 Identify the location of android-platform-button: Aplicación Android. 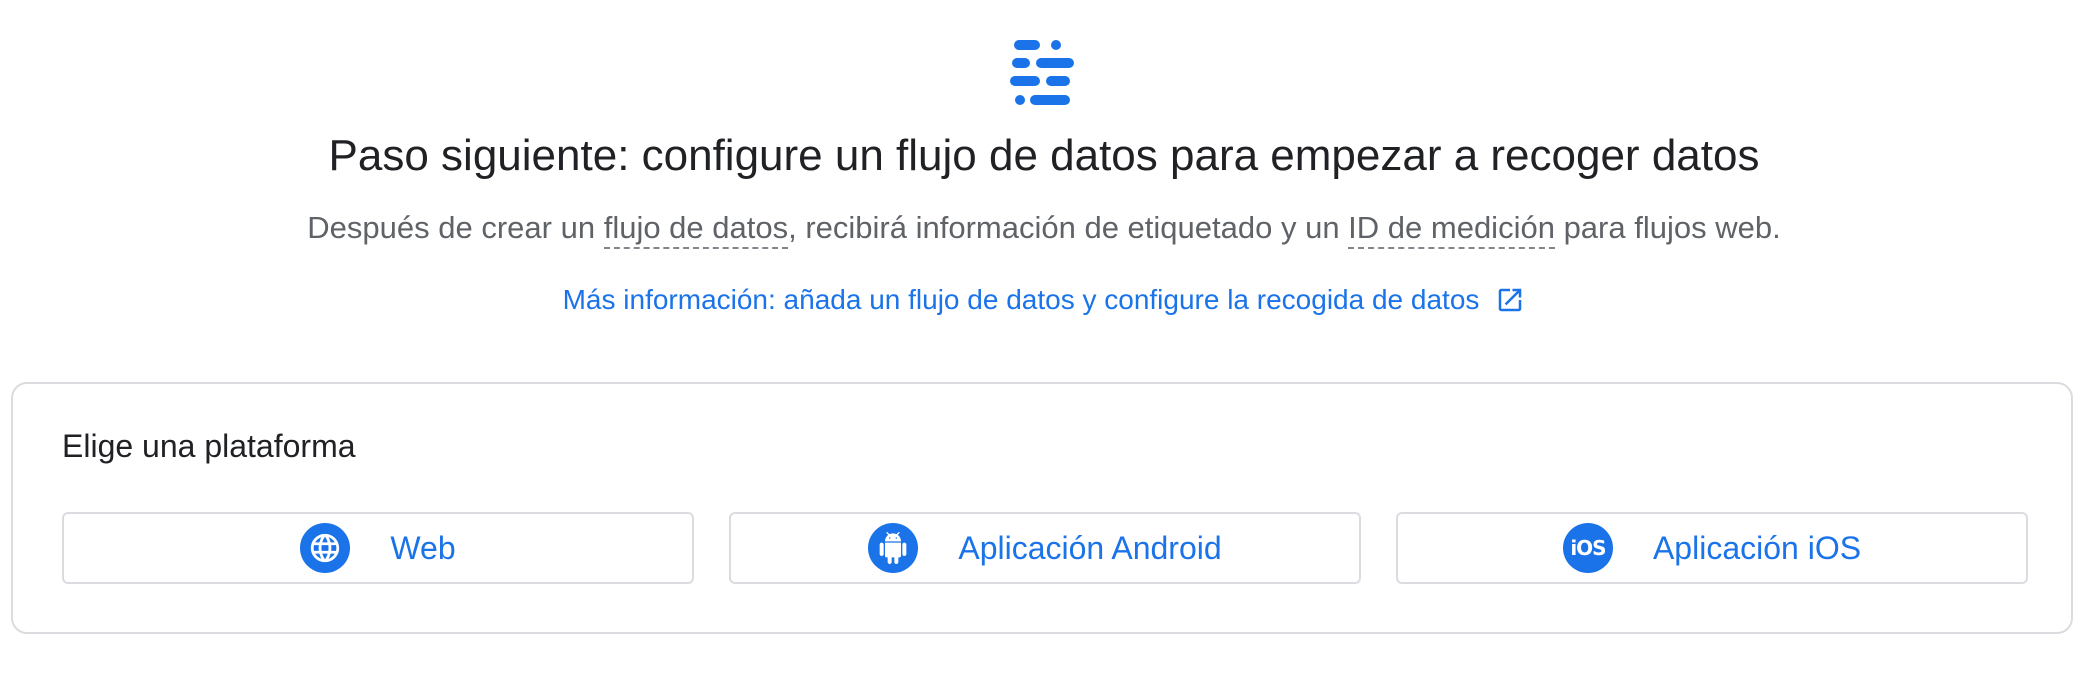
(1045, 548).